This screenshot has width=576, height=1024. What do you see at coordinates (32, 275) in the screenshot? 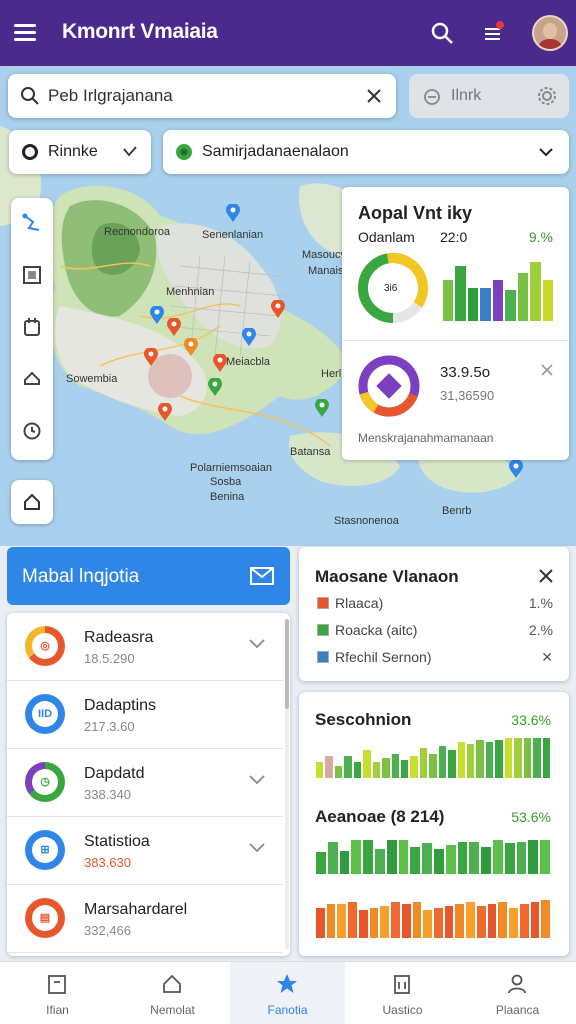
I see `layers-icon` at bounding box center [32, 275].